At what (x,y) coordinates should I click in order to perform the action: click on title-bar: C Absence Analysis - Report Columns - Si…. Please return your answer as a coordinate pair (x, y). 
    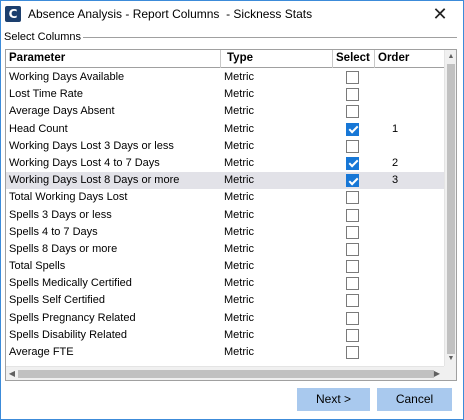
    Looking at the image, I should click on (232, 15).